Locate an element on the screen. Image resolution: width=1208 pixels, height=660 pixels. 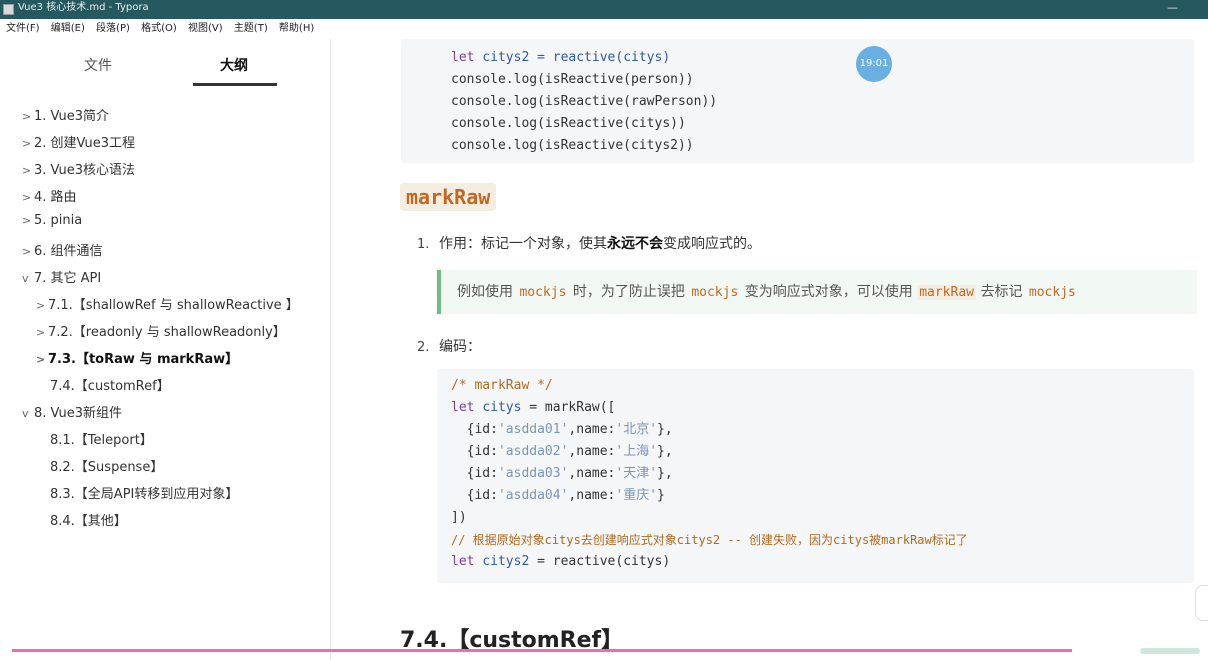
outline-item-create-project: >2. 创建Vue3工程 is located at coordinates (78, 141).